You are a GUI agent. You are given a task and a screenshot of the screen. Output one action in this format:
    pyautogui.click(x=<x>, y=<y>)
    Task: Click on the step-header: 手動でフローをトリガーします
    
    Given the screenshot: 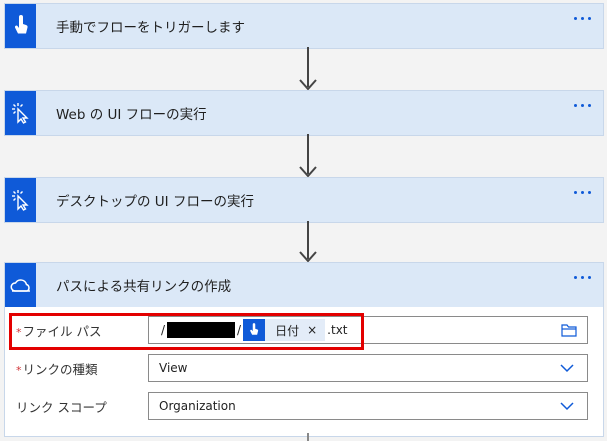 What is the action you would take?
    pyautogui.click(x=304, y=26)
    